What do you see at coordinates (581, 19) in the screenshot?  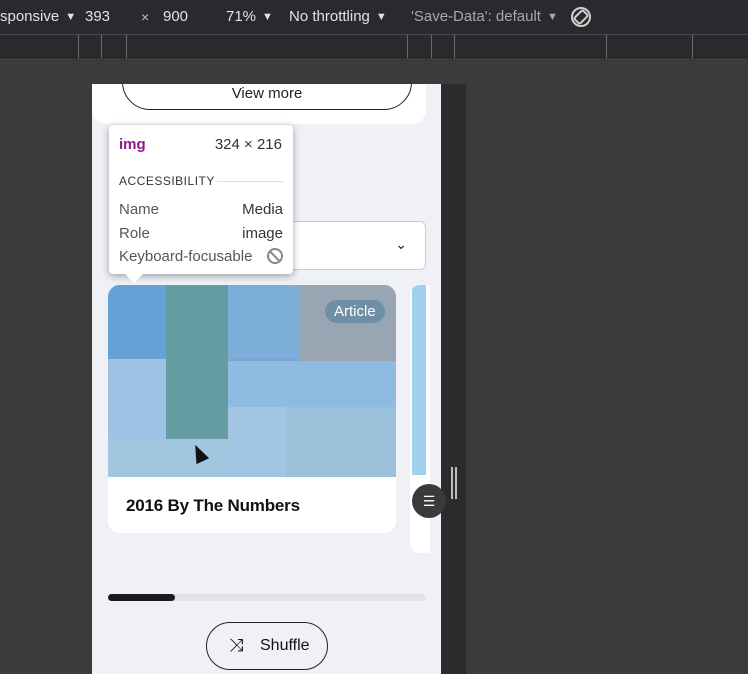 I see `rotate-icon` at bounding box center [581, 19].